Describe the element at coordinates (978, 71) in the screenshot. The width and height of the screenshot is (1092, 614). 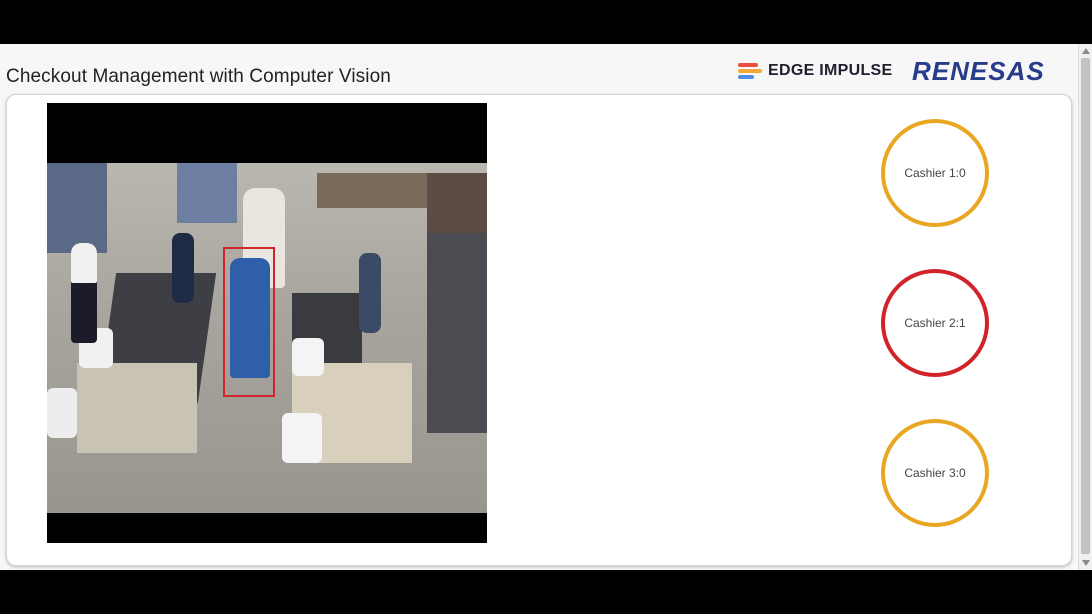
I see `renesas-logo: RENESAS` at that location.